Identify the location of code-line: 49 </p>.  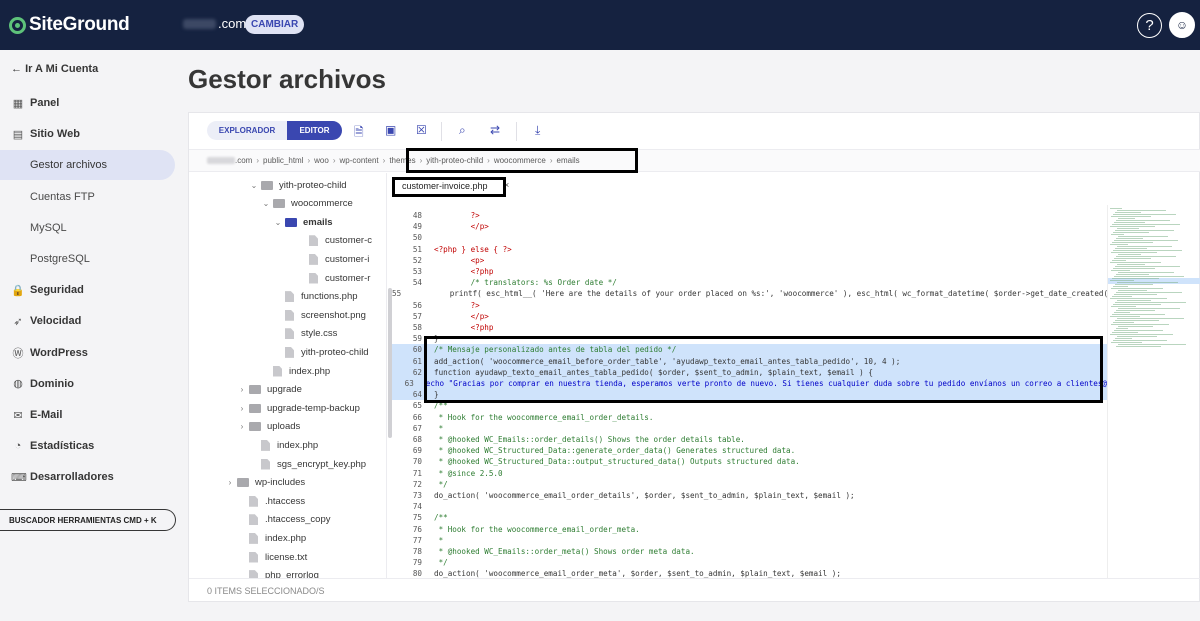
(749, 226).